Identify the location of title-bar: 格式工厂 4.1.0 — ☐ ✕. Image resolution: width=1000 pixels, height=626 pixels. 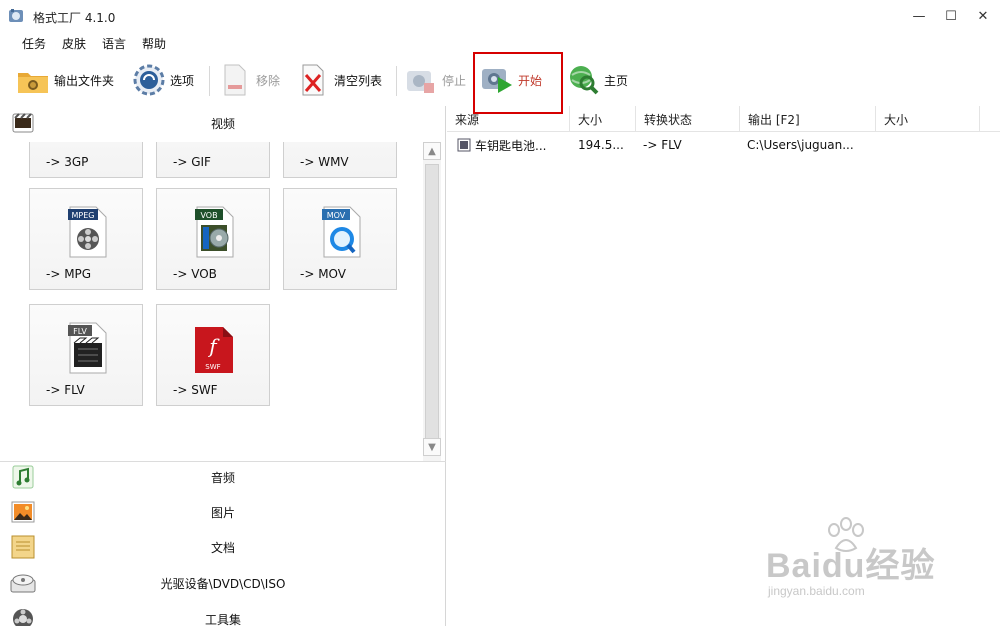
(500, 16).